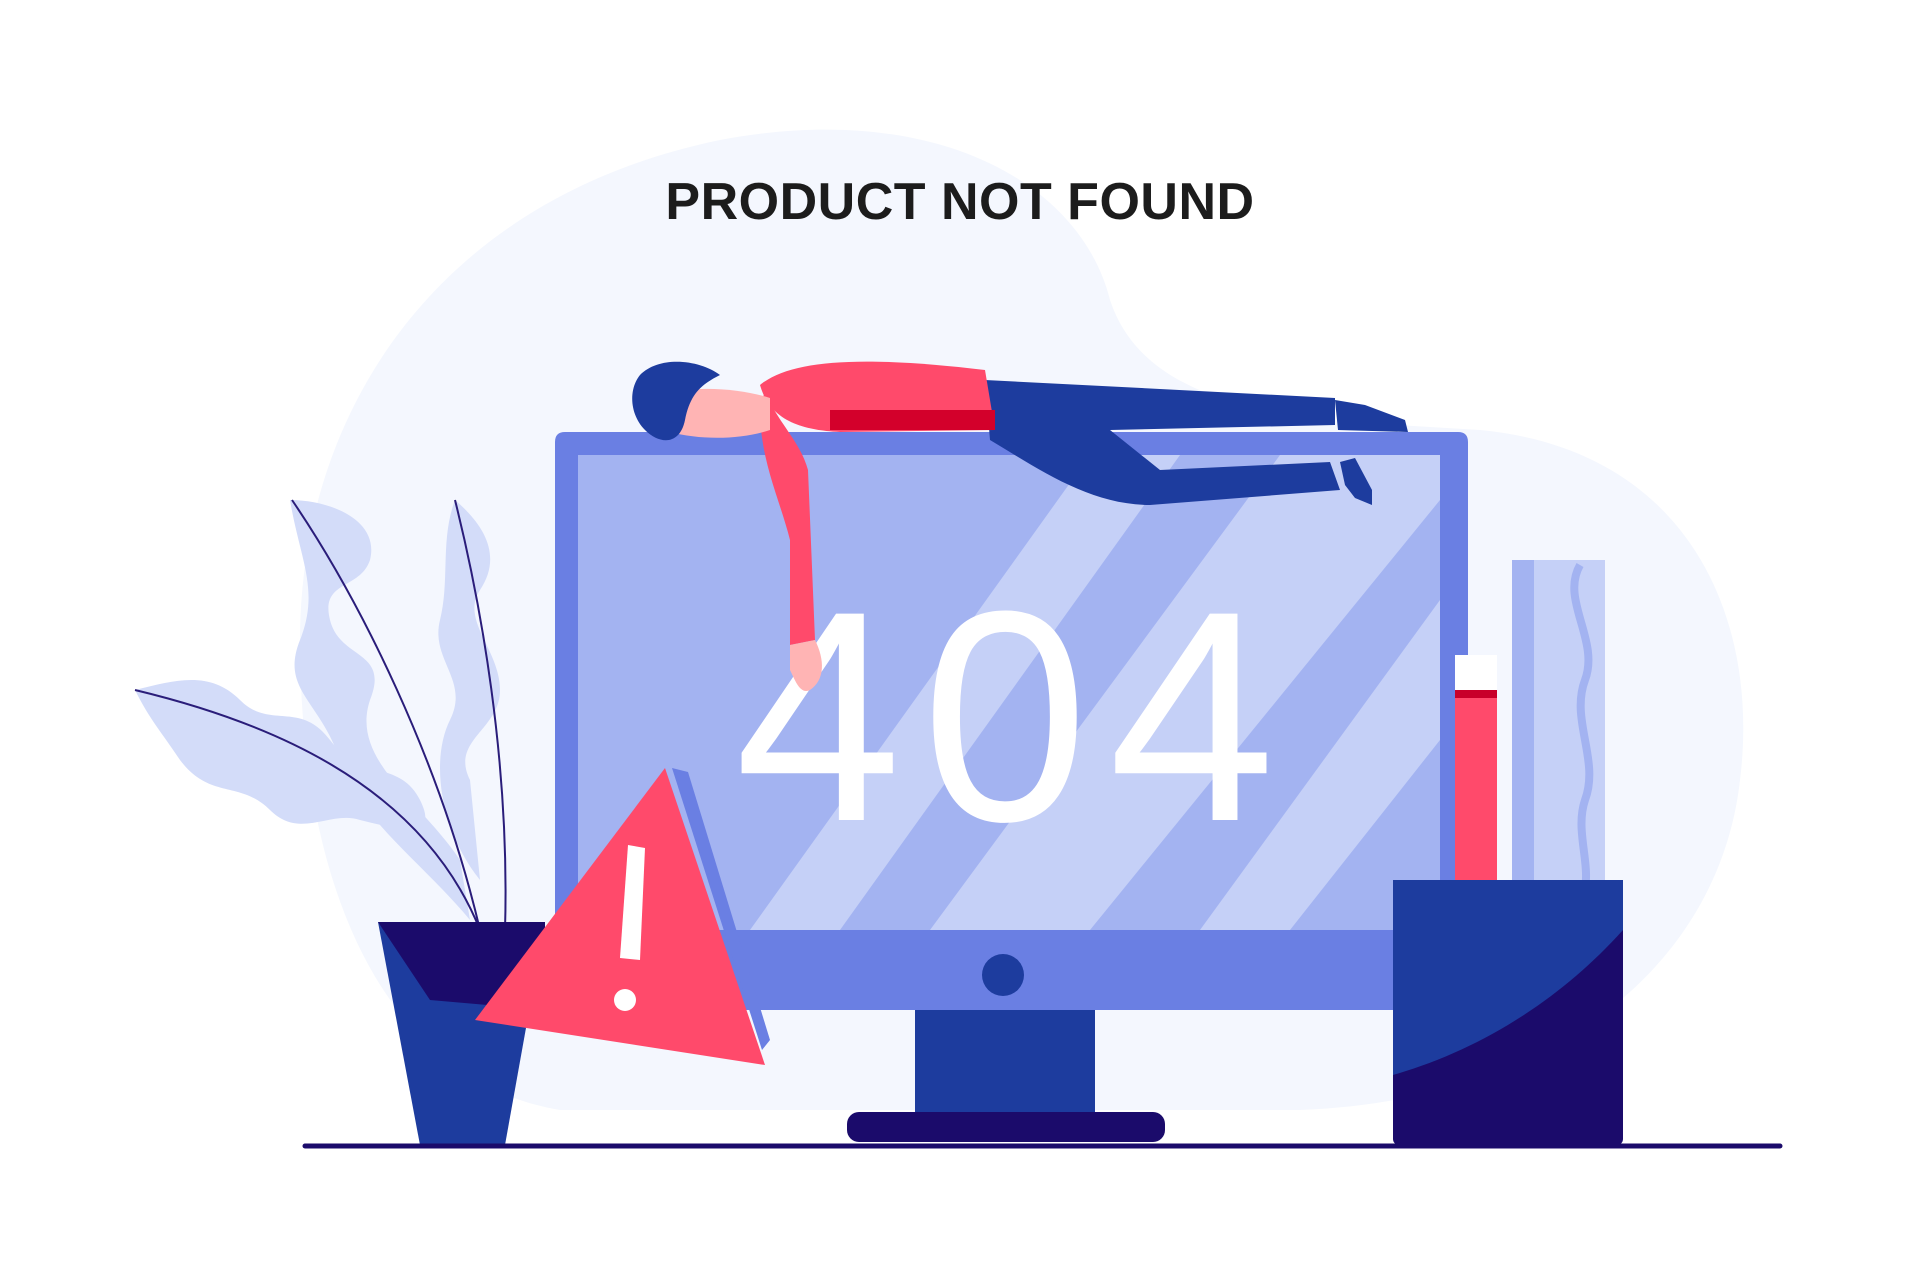 Image resolution: width=1920 pixels, height=1280 pixels. Describe the element at coordinates (960, 202) in the screenshot. I see `page-title: PRODUCT NOT FOUND` at that location.